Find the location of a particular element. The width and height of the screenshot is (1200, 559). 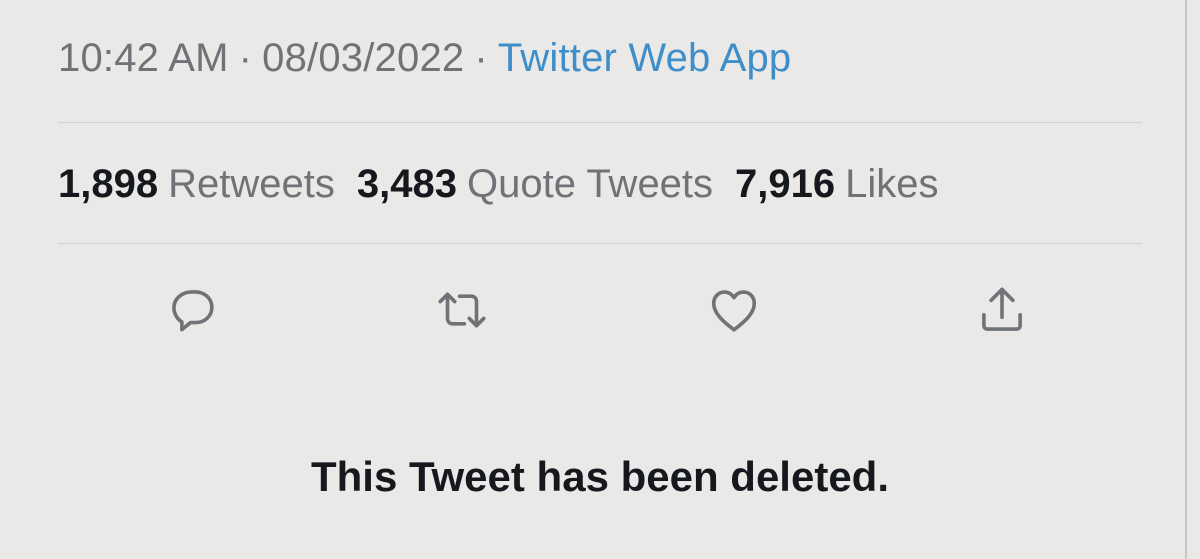

tweet-deleted-message: This Tweet has been deleted. is located at coordinates (600, 476).